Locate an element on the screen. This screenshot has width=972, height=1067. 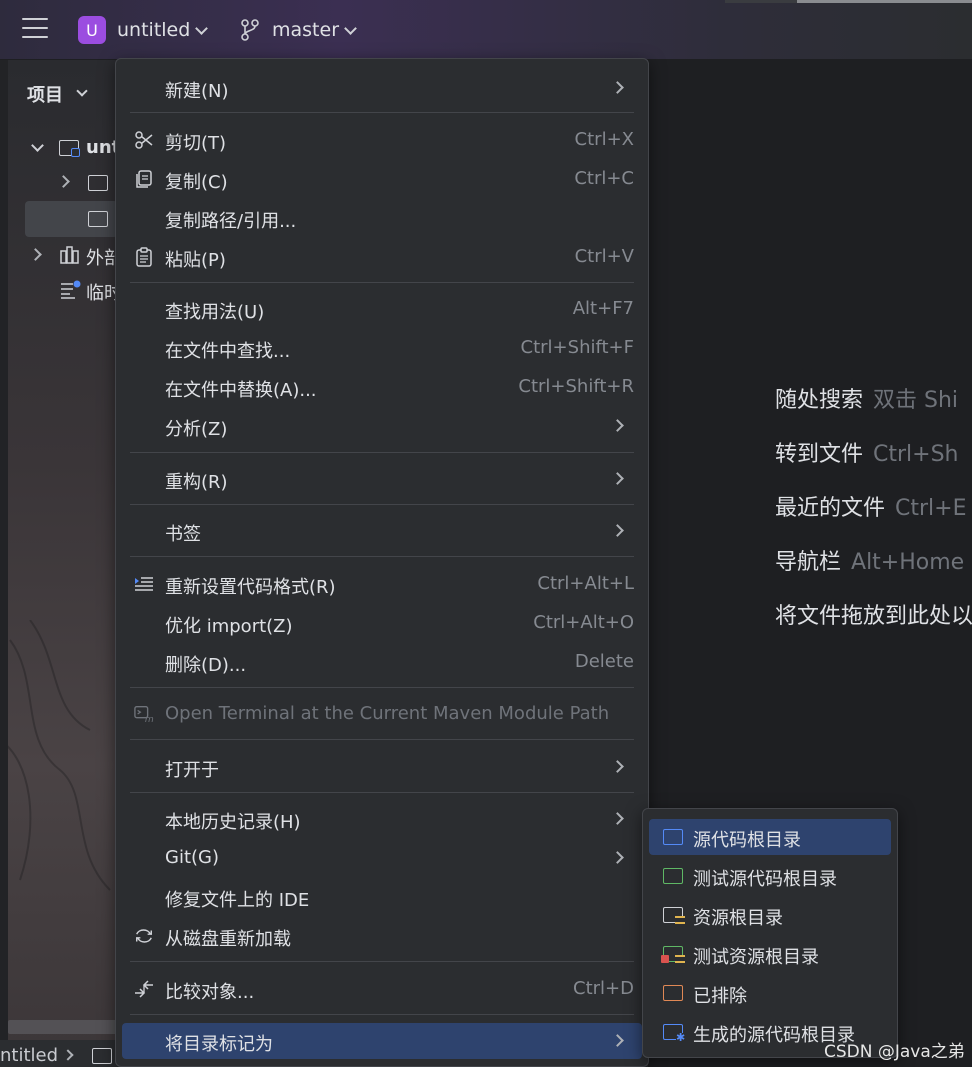
clipboard-icon is located at coordinates (144, 257).